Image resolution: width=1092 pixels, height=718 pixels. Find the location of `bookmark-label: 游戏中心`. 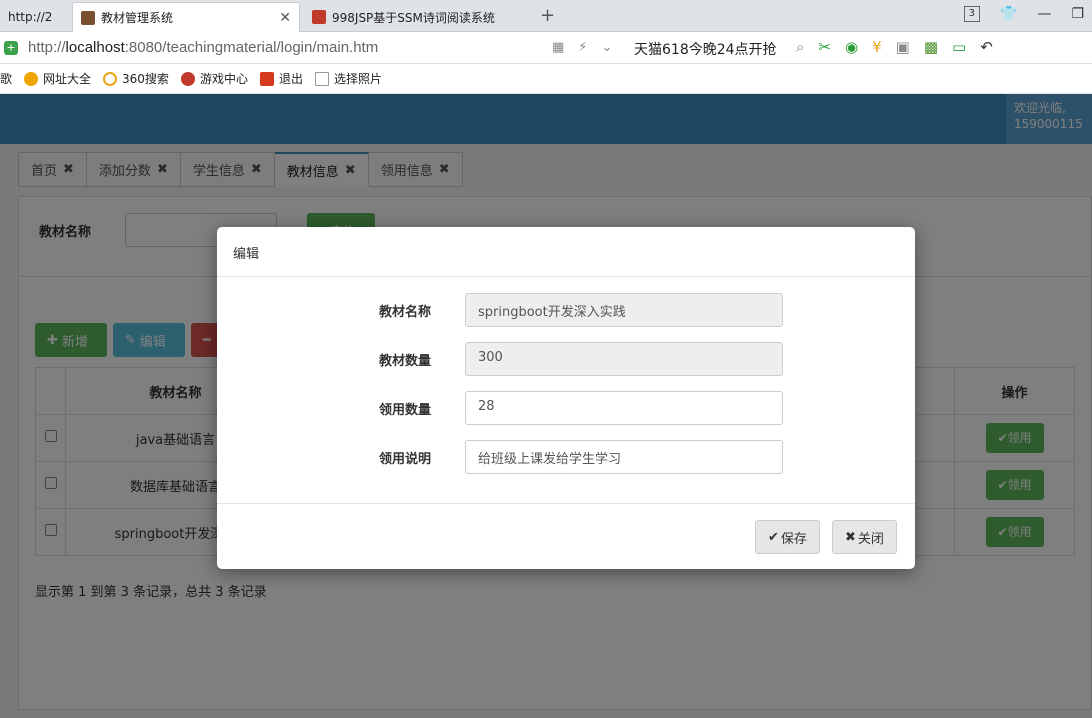

bookmark-label: 游戏中心 is located at coordinates (223, 79).